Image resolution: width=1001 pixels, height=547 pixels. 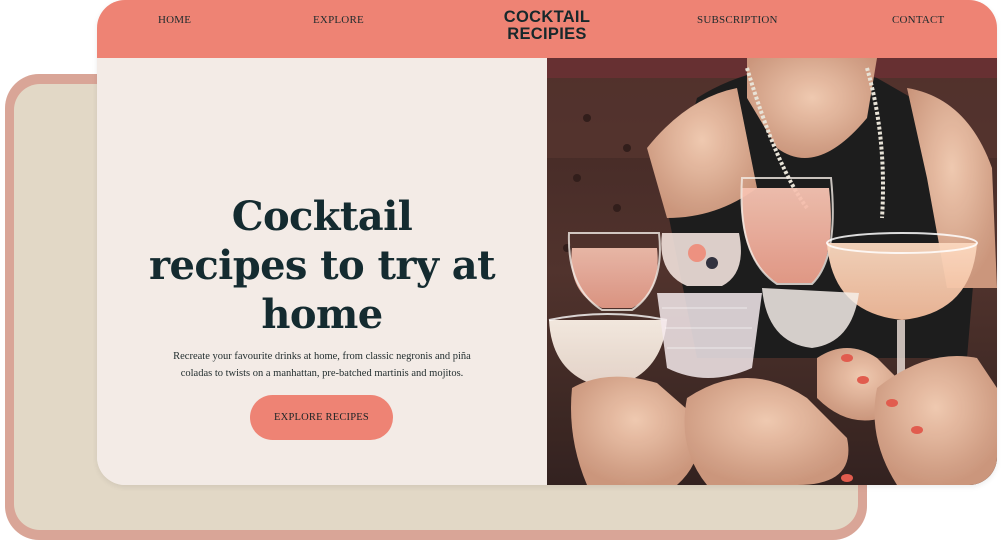 What do you see at coordinates (338, 20) in the screenshot?
I see `nav-link-explore: EXPLORE` at bounding box center [338, 20].